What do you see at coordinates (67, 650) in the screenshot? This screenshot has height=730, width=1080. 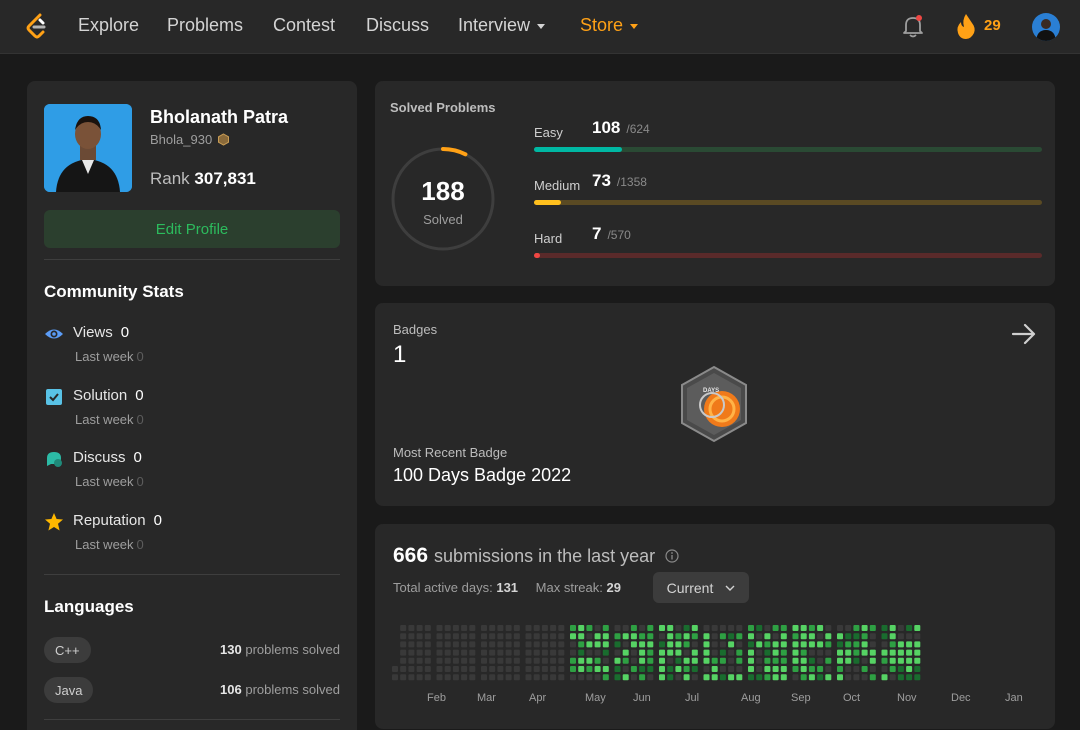 I see `language-tag: C++` at bounding box center [67, 650].